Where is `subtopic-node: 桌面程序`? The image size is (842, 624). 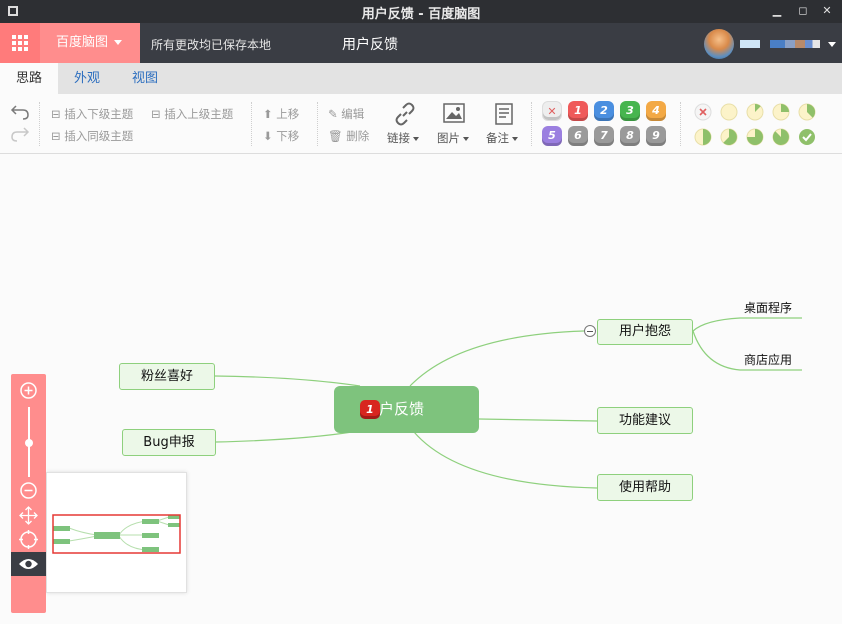 subtopic-node: 桌面程序 is located at coordinates (768, 307).